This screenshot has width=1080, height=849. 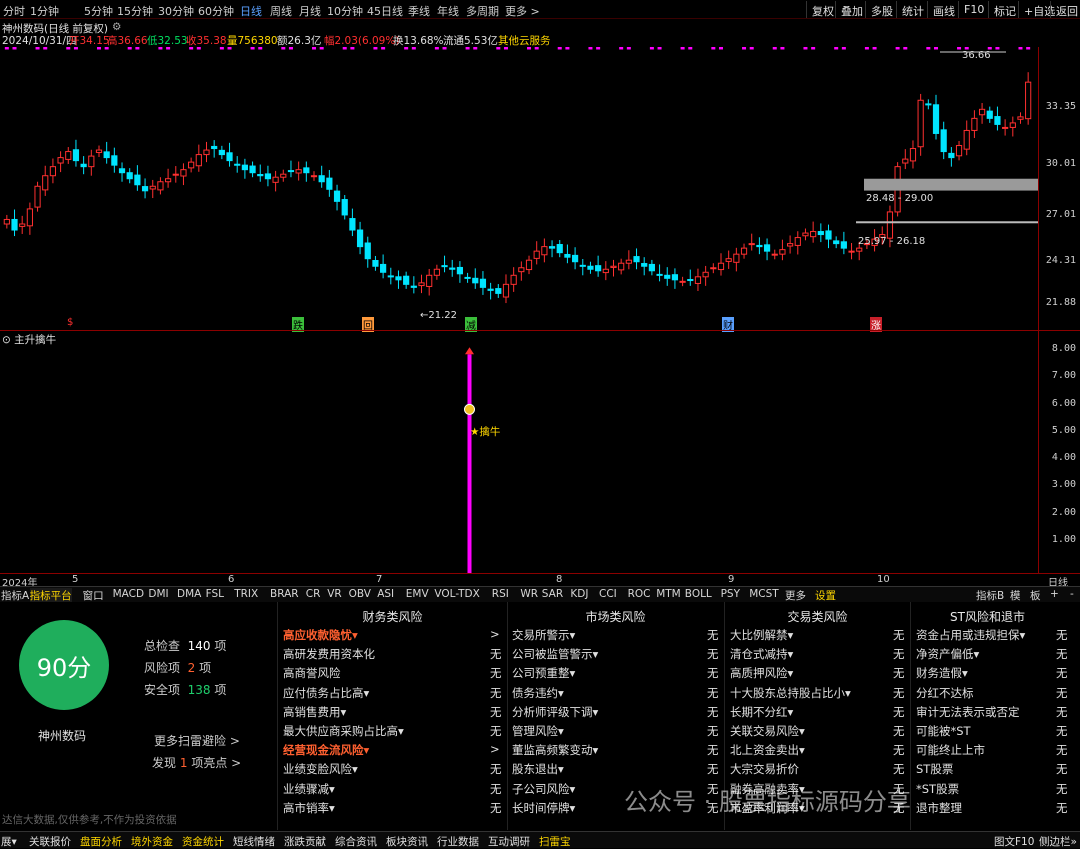 I want to click on risk-item: 长期不分红▾, so click(x=761, y=712).